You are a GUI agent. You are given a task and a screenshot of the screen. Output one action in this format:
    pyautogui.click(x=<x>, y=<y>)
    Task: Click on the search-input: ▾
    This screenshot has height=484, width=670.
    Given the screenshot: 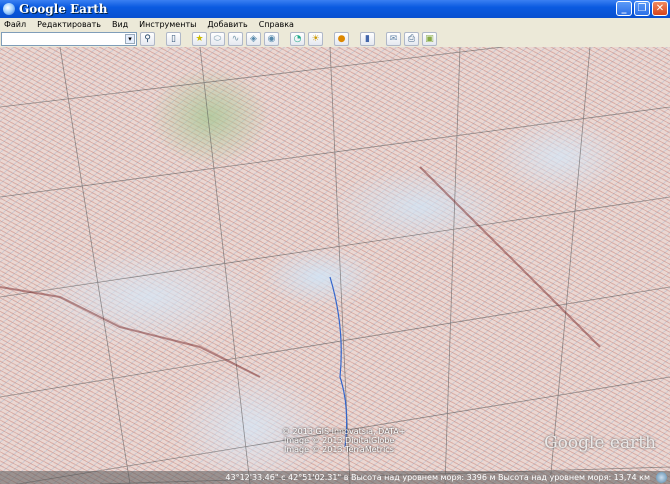 What is the action you would take?
    pyautogui.click(x=69, y=38)
    